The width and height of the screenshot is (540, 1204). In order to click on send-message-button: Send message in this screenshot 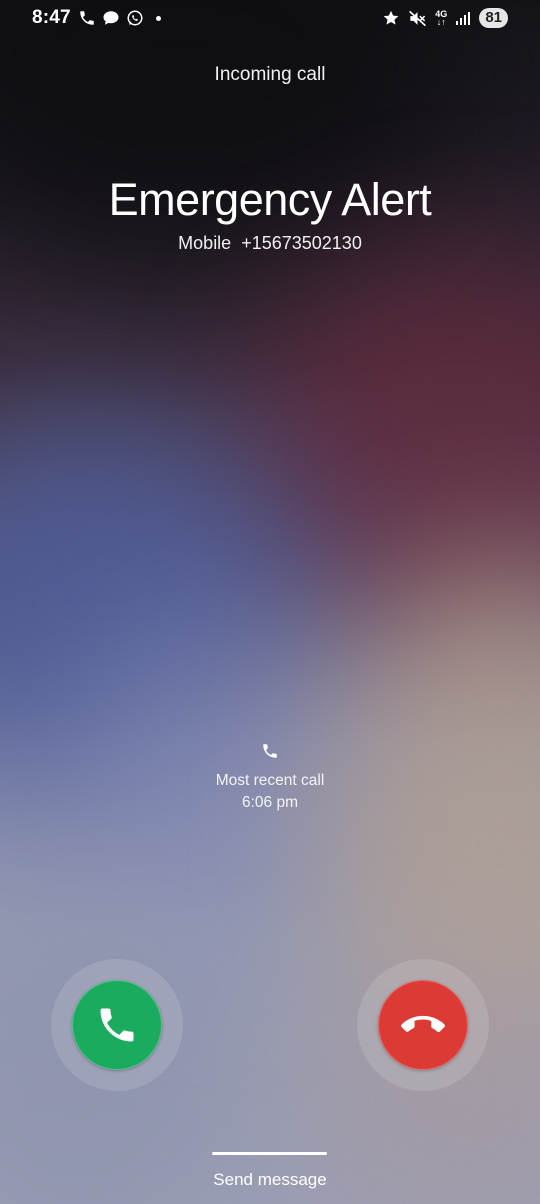, I will do `click(270, 1180)`.